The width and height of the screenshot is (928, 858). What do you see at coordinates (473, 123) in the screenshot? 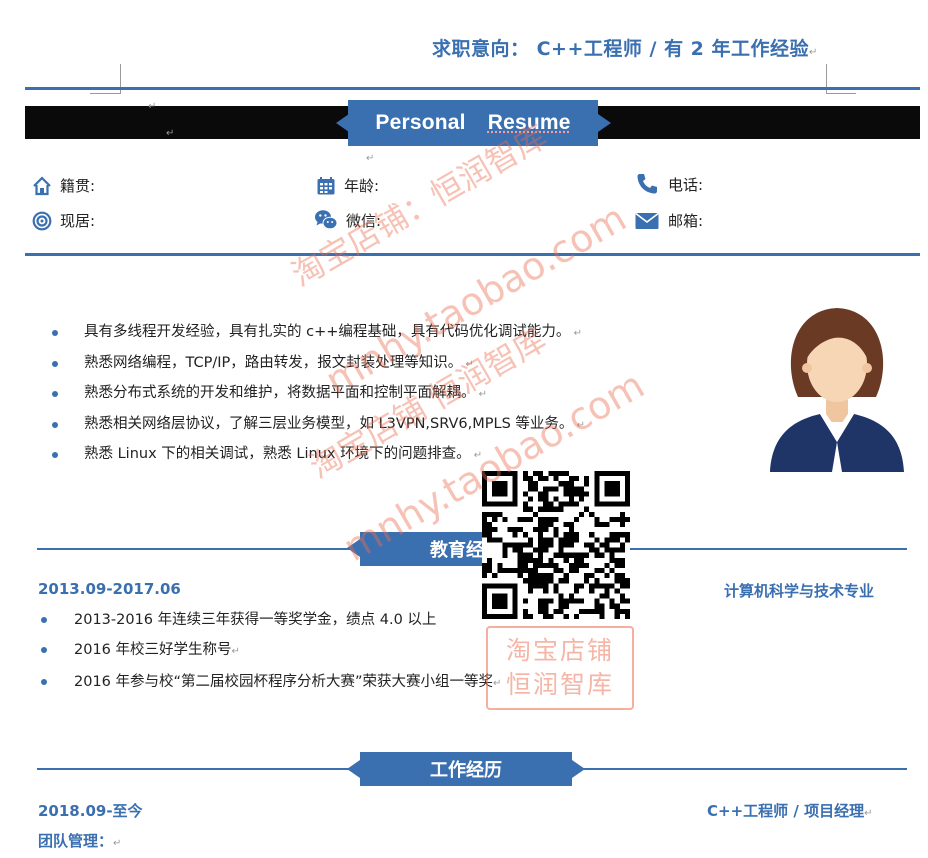
I see `resume-title: Personal Resume` at bounding box center [473, 123].